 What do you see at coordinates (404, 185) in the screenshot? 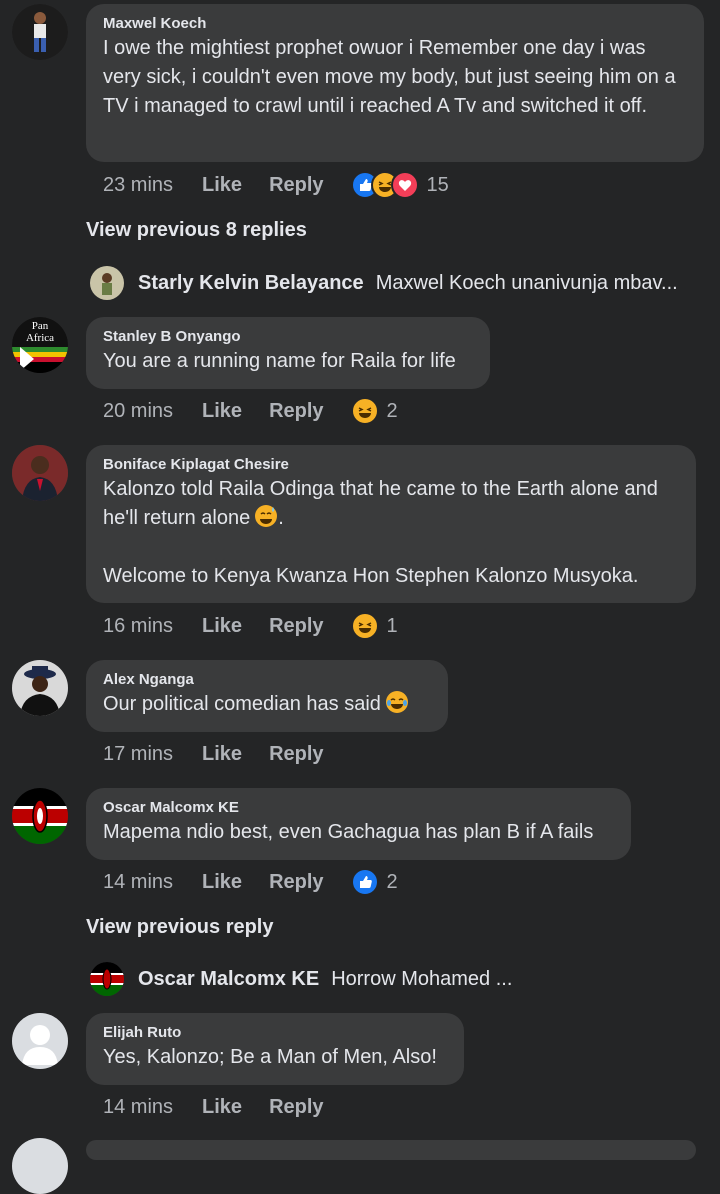
I see `love-reaction-icon` at bounding box center [404, 185].